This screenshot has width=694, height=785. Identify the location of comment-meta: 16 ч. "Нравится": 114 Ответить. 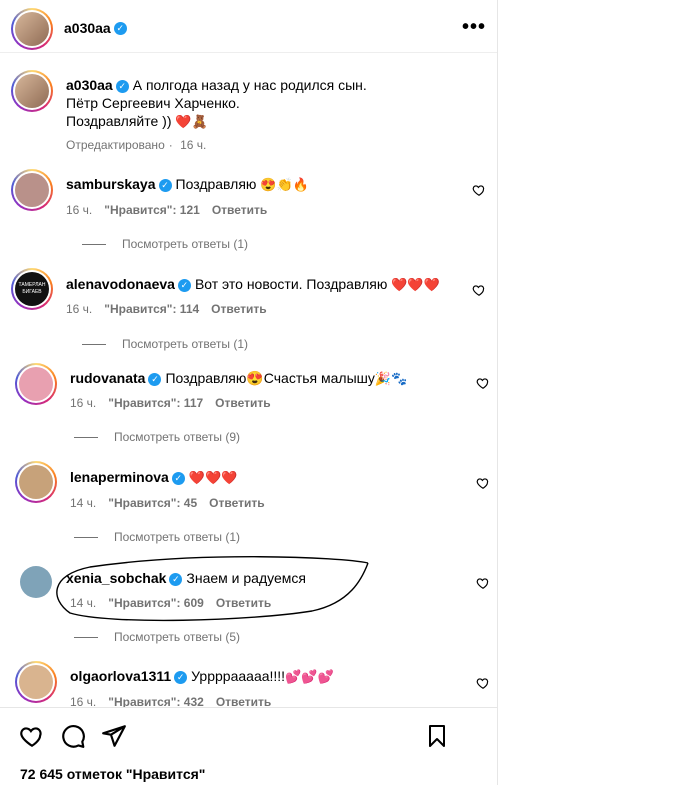
(172, 309).